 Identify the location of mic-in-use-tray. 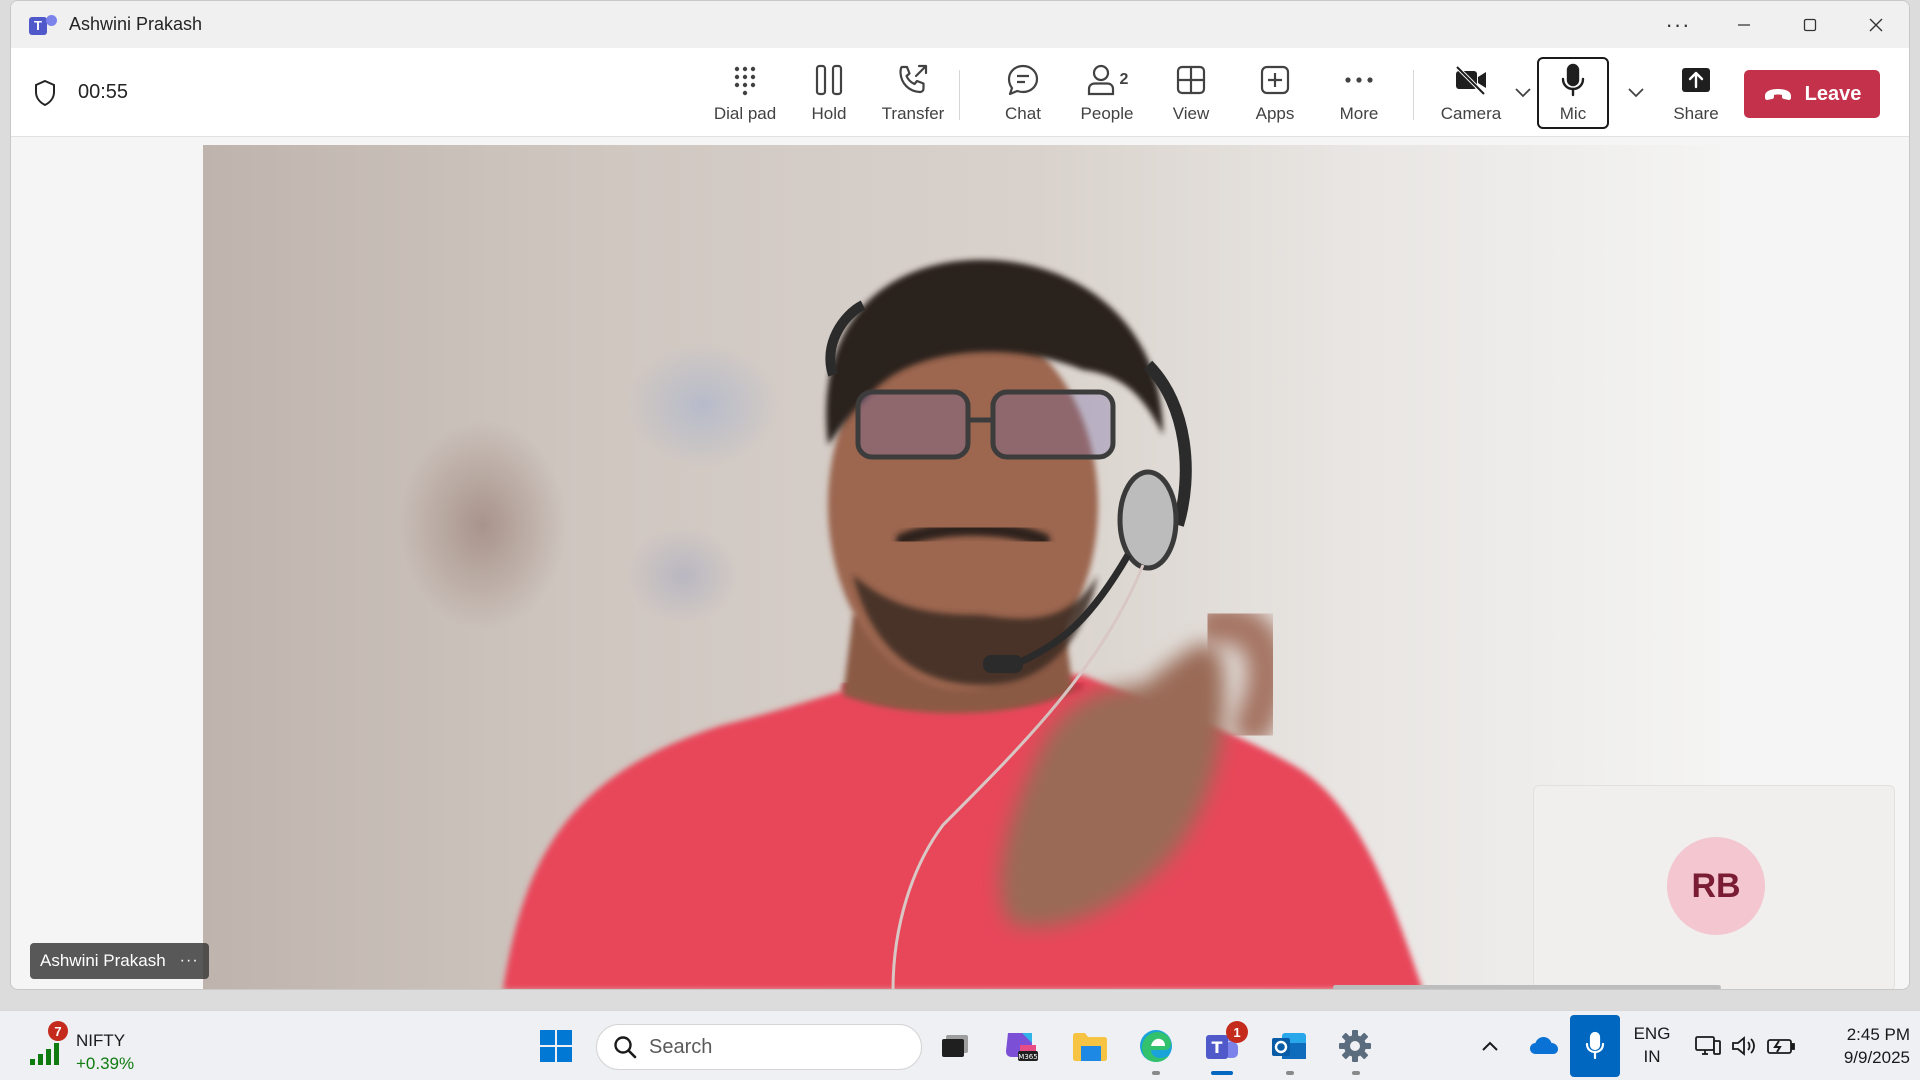
(1595, 1046).